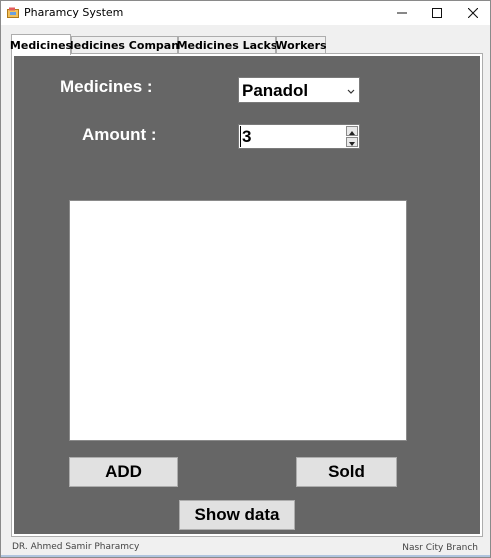 Image resolution: width=491 pixels, height=558 pixels. I want to click on tab-workers: Workers, so click(301, 45).